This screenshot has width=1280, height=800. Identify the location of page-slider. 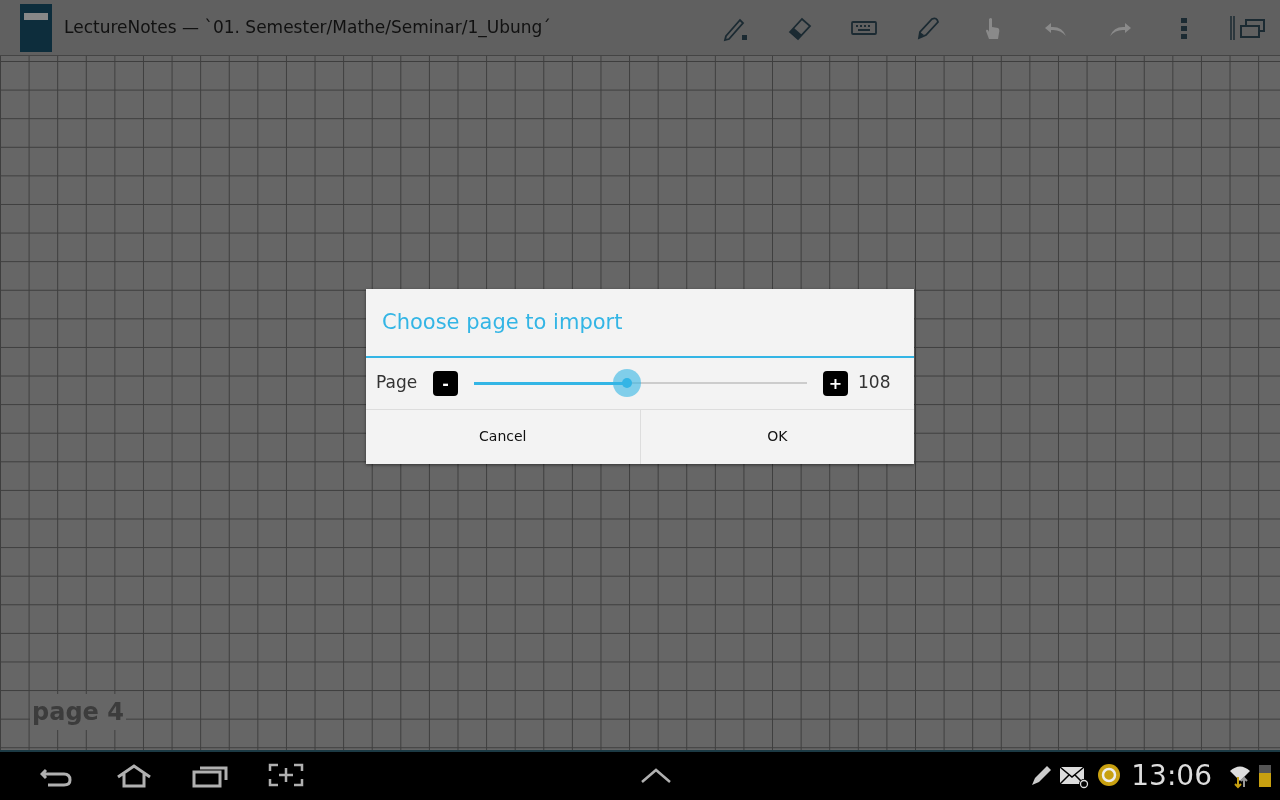
(640, 383).